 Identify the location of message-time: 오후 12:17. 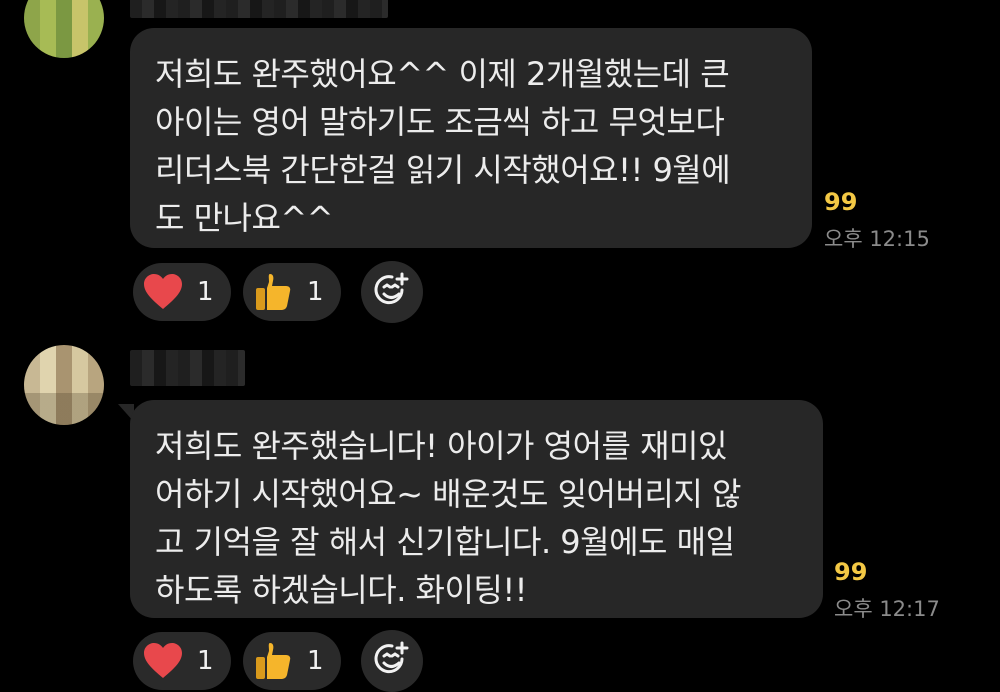
(887, 609).